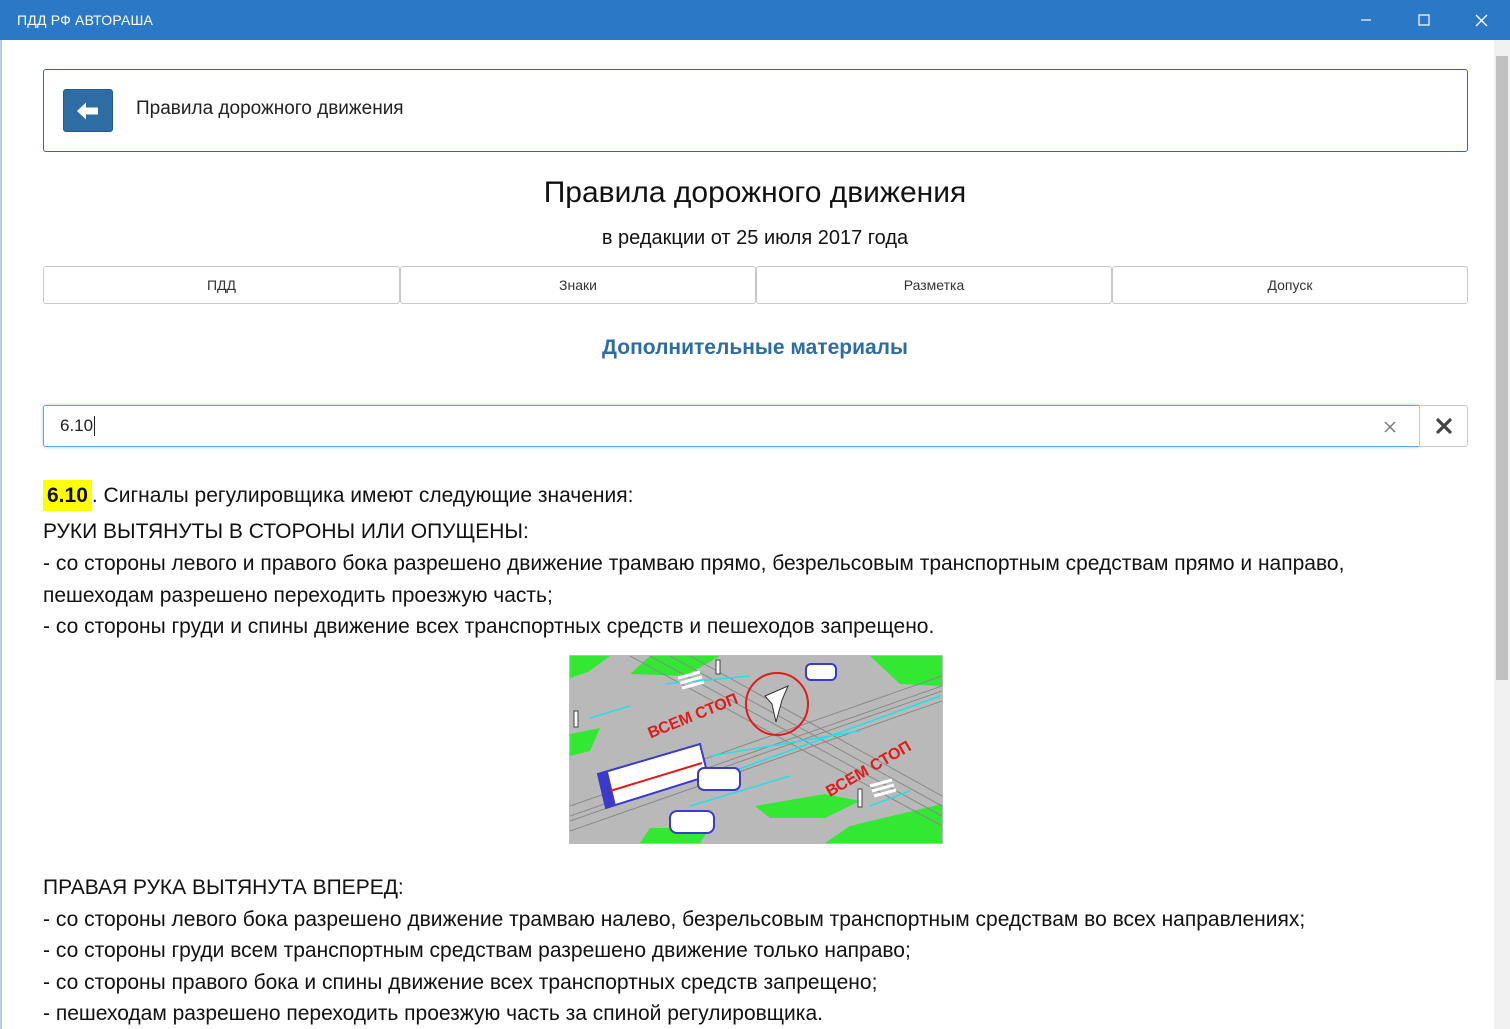  I want to click on minimize-icon, so click(1366, 20).